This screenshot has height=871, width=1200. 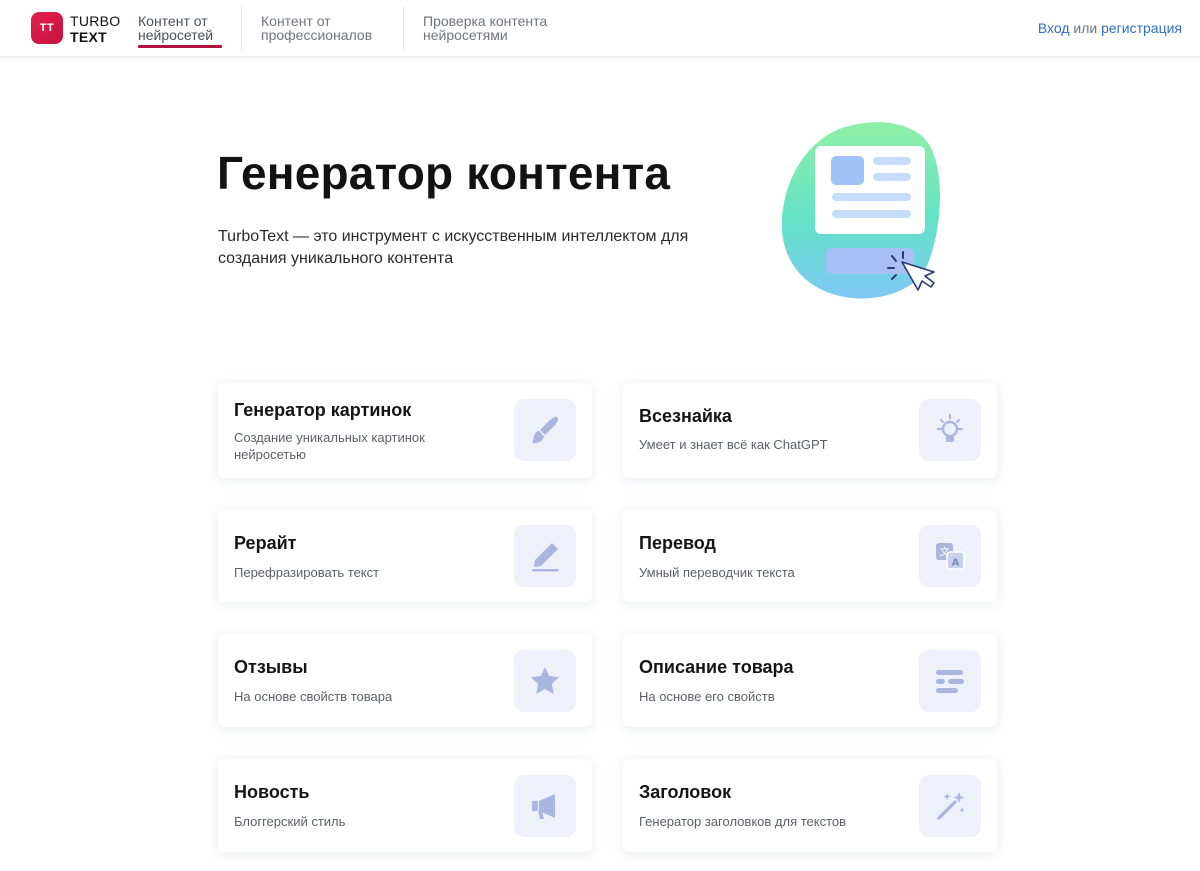 I want to click on card-description: Умный переводчик текста, so click(x=717, y=572).